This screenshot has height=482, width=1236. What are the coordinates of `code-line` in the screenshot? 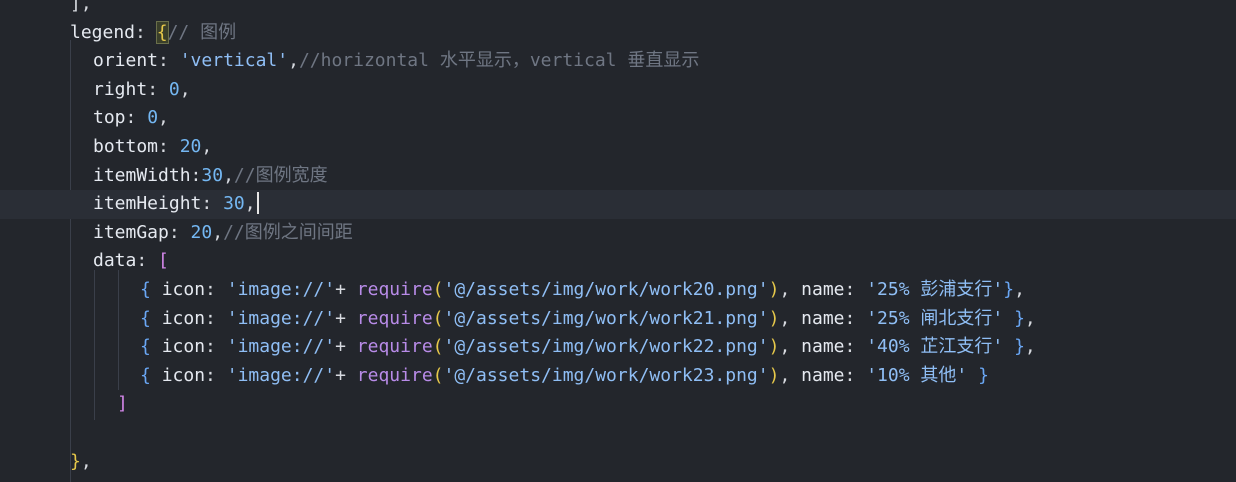 It's located at (618, 433).